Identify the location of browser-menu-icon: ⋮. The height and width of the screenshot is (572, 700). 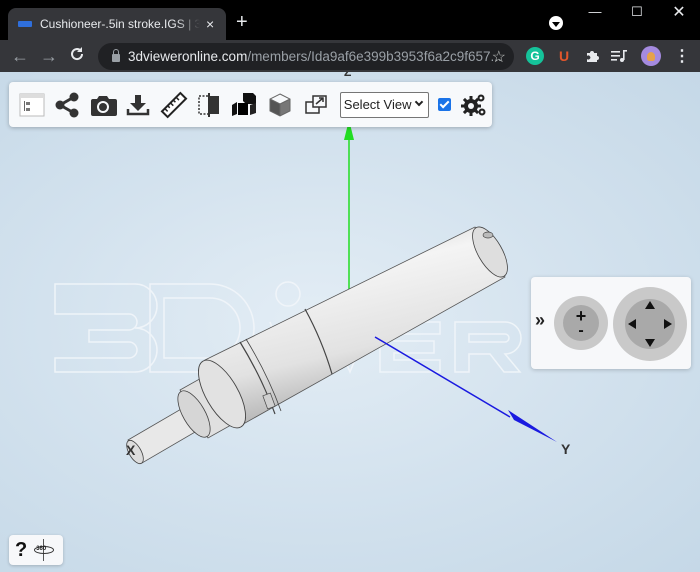
(682, 56).